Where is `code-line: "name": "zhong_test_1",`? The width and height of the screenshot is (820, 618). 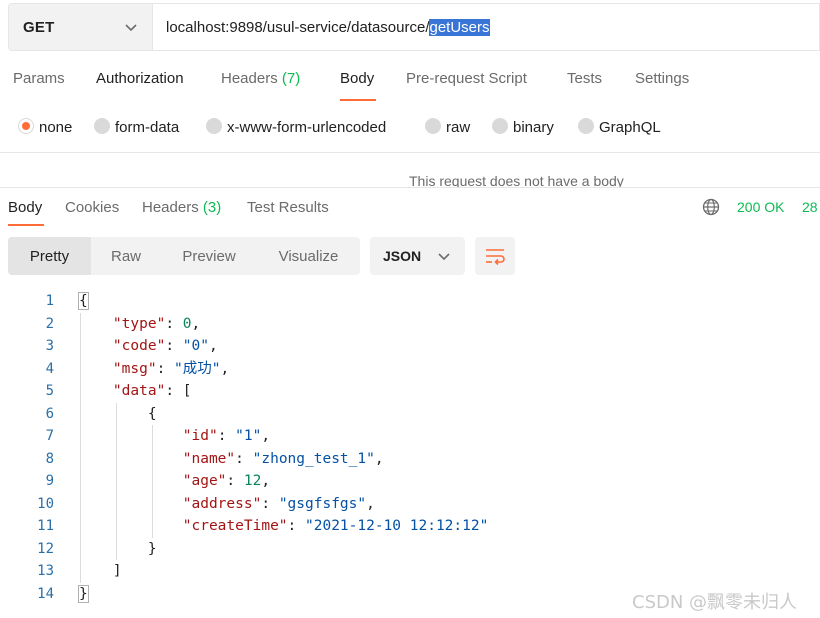
code-line: "name": "zhong_test_1", is located at coordinates (283, 458).